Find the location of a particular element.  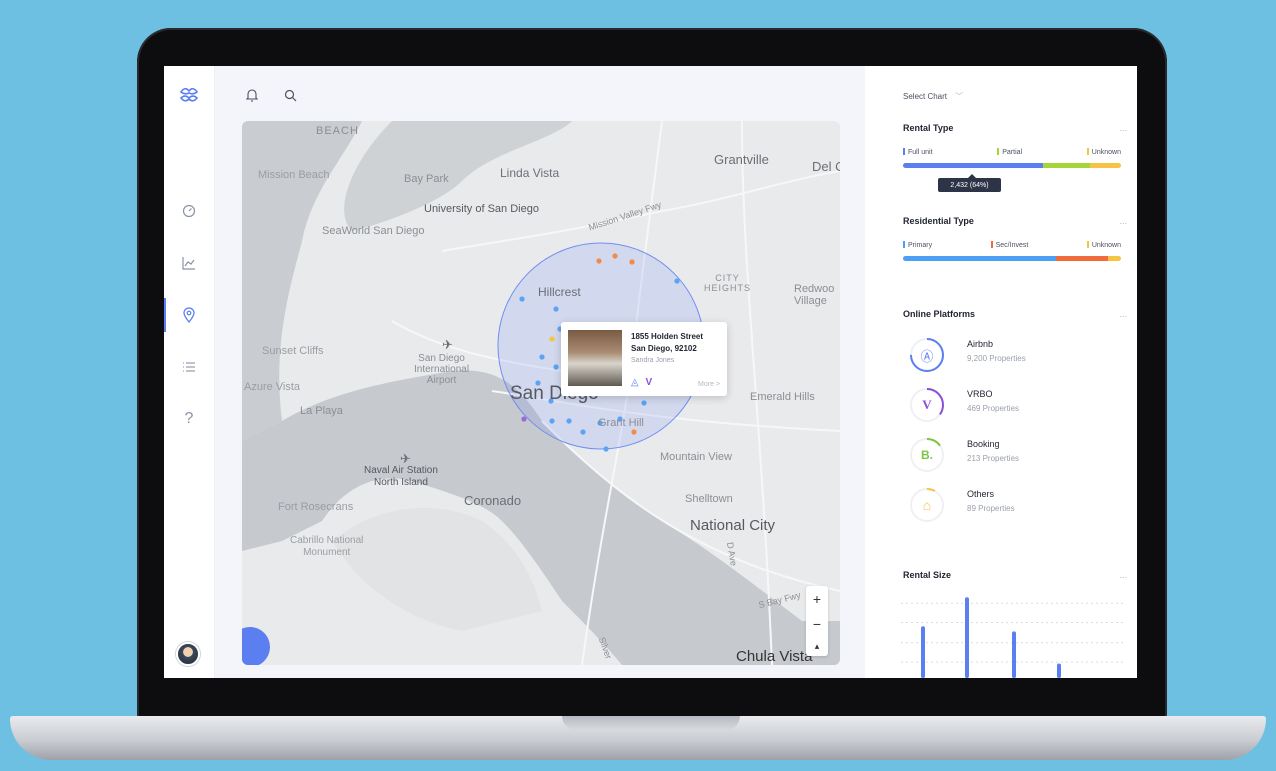

residential-sec-invest-segment is located at coordinates (1081, 258).